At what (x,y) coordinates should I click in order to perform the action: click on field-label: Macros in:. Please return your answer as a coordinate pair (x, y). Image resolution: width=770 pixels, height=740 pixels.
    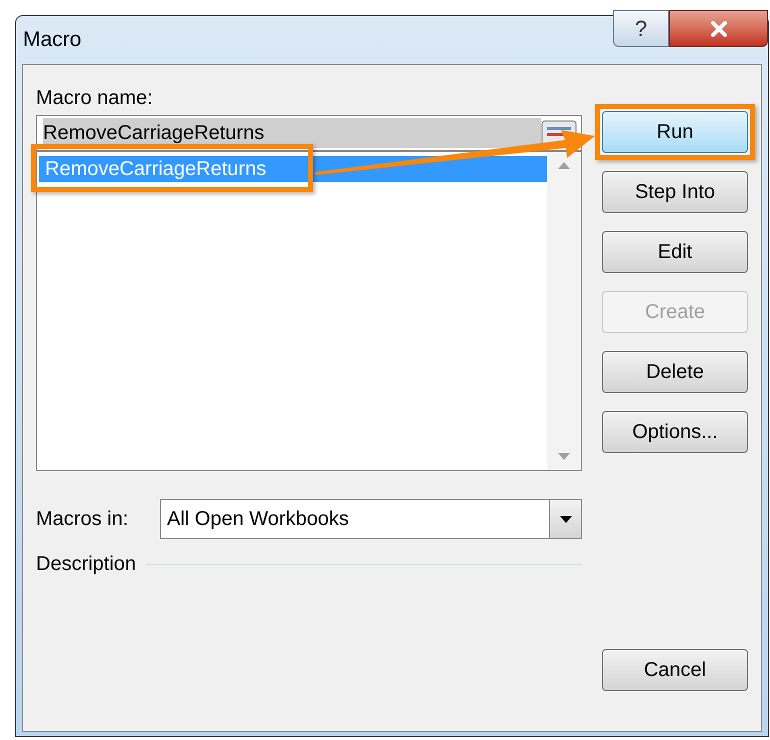
    Looking at the image, I should click on (83, 519).